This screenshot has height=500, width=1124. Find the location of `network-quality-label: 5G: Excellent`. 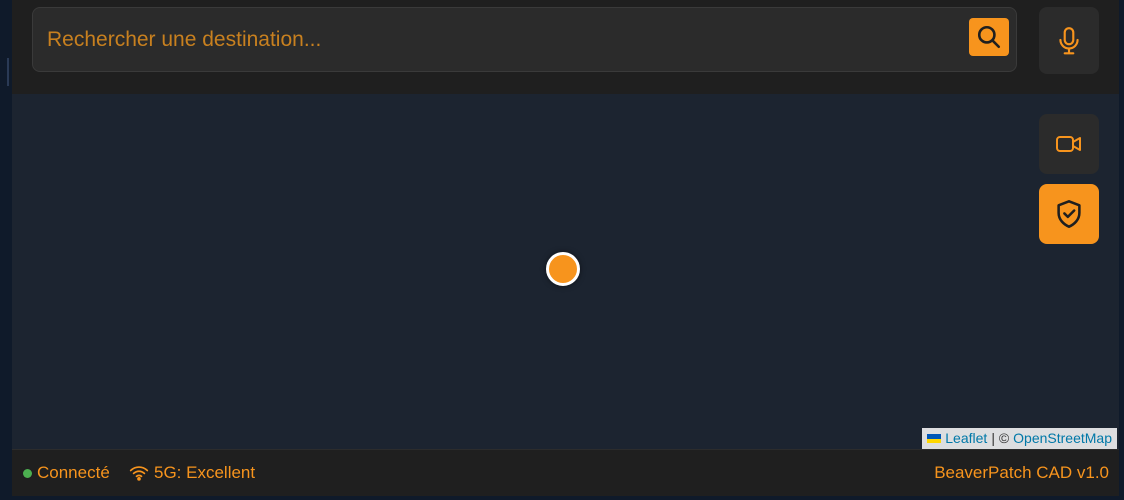

network-quality-label: 5G: Excellent is located at coordinates (205, 472).